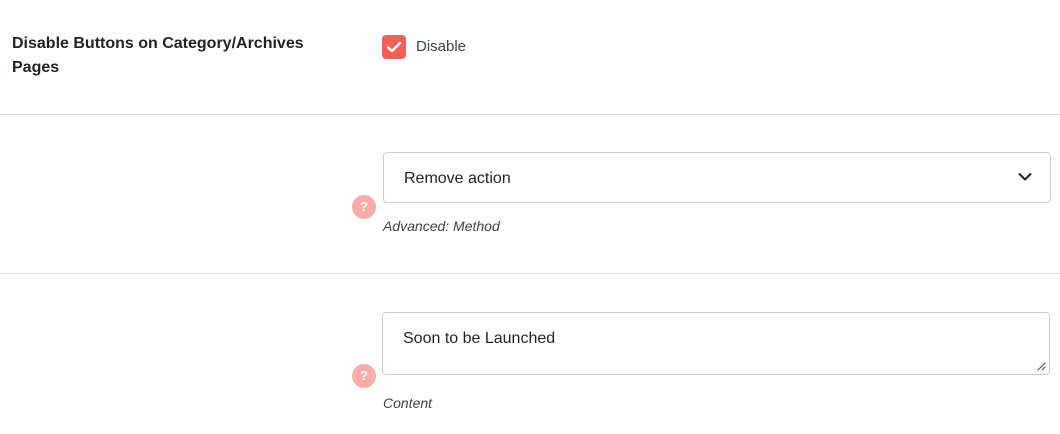  Describe the element at coordinates (441, 47) in the screenshot. I see `disable-checkbox-label: Disable` at that location.